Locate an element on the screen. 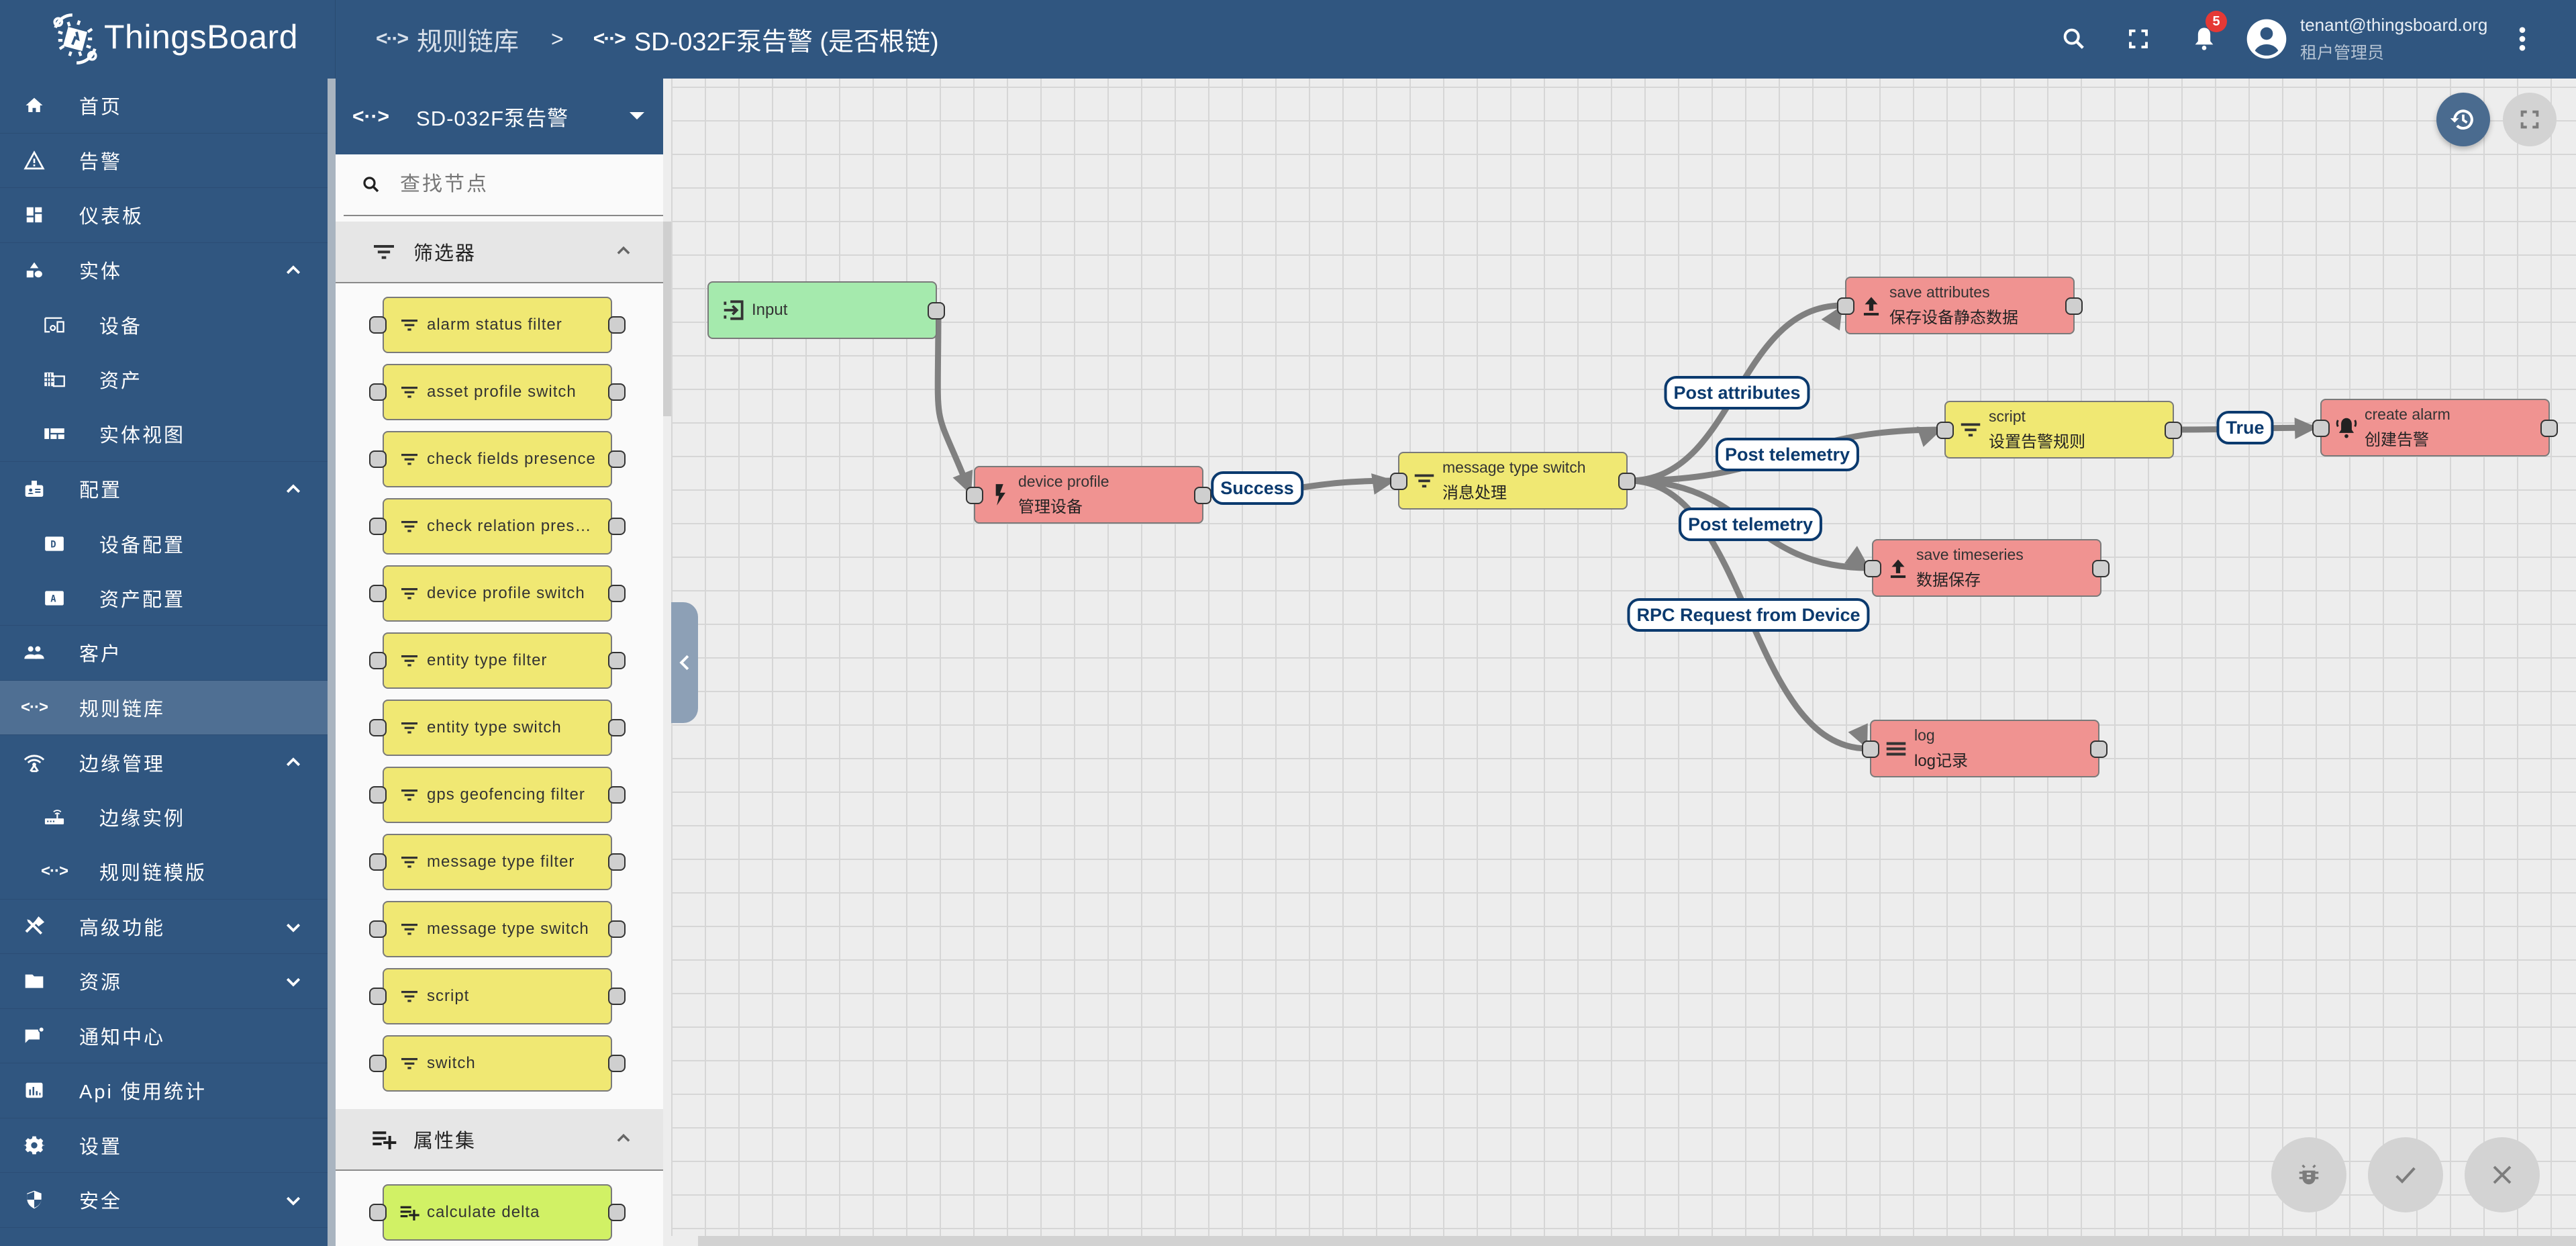 The height and width of the screenshot is (1246, 2576). sidebar-item-label: 告警 is located at coordinates (101, 162).